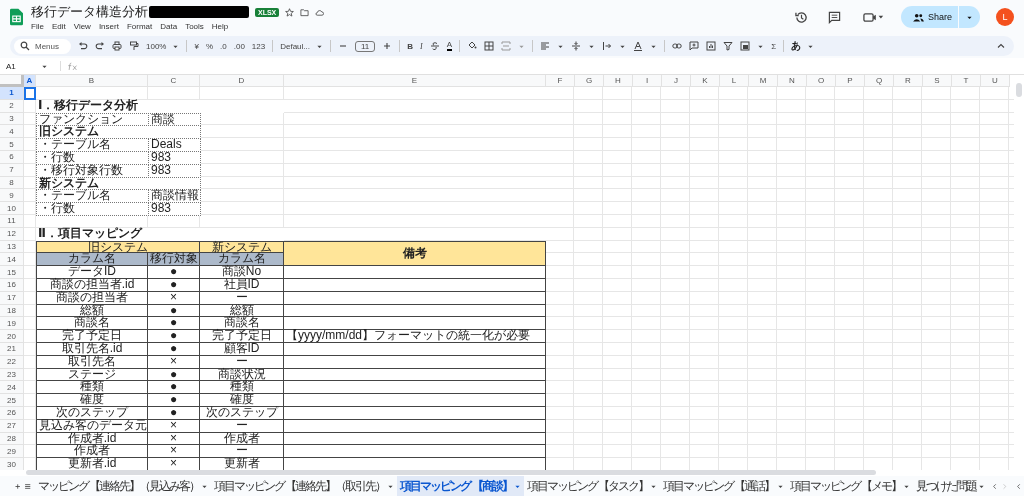 The image size is (1024, 496). I want to click on sheet-tab: 項目マッピング 【商談】, so click(460, 486).